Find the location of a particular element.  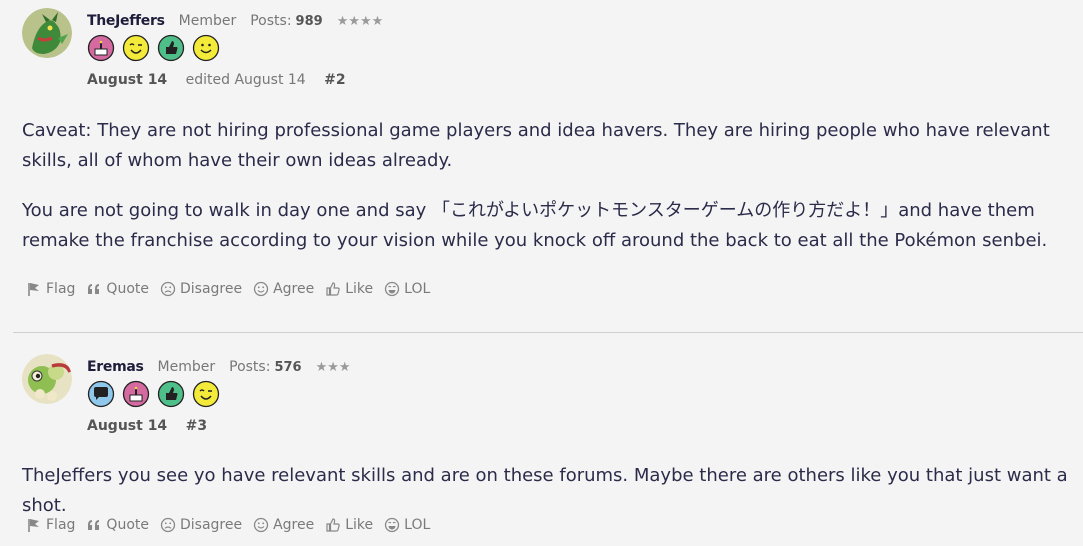

post-meta: TheJeffers Member Posts: 989 ★★★★ is located at coordinates (235, 21).